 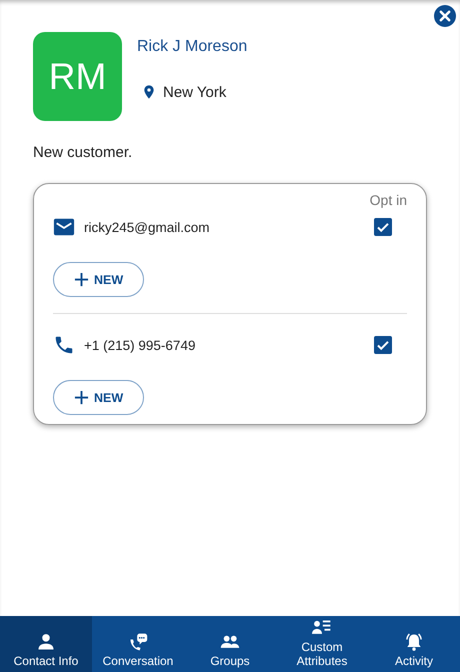 I want to click on note-text: New customer., so click(x=83, y=152).